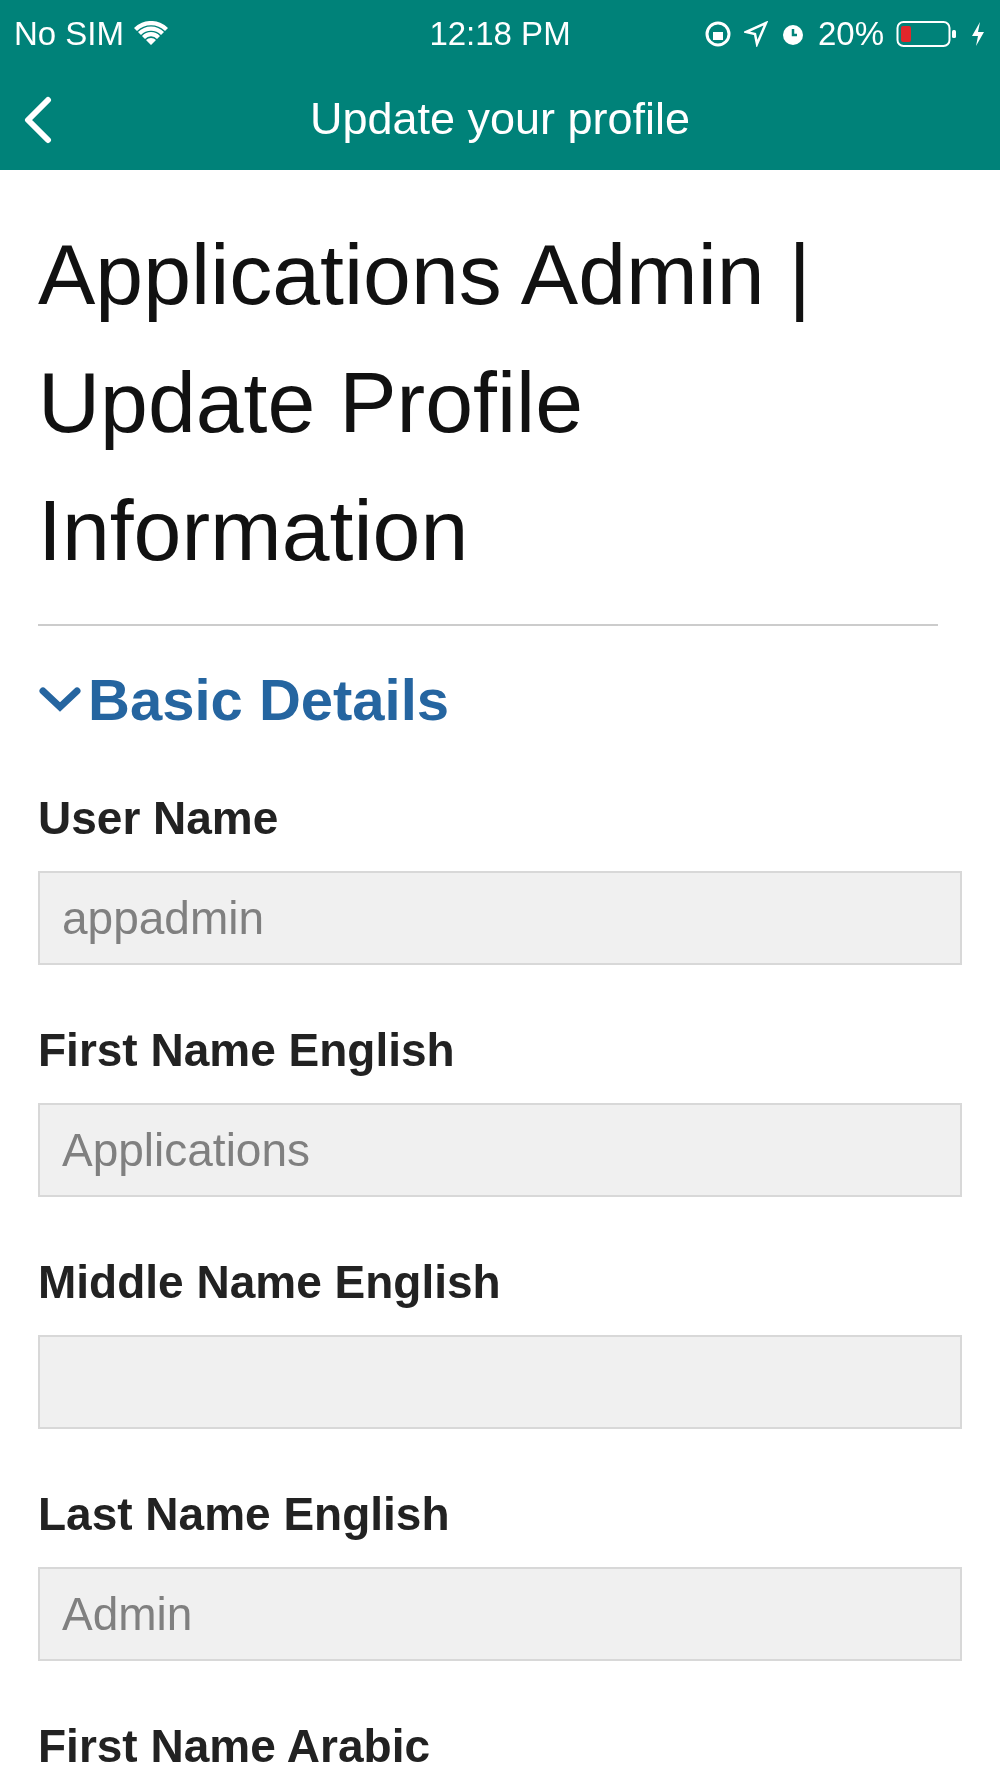  What do you see at coordinates (500, 119) in the screenshot?
I see `nav-title: Update your profile` at bounding box center [500, 119].